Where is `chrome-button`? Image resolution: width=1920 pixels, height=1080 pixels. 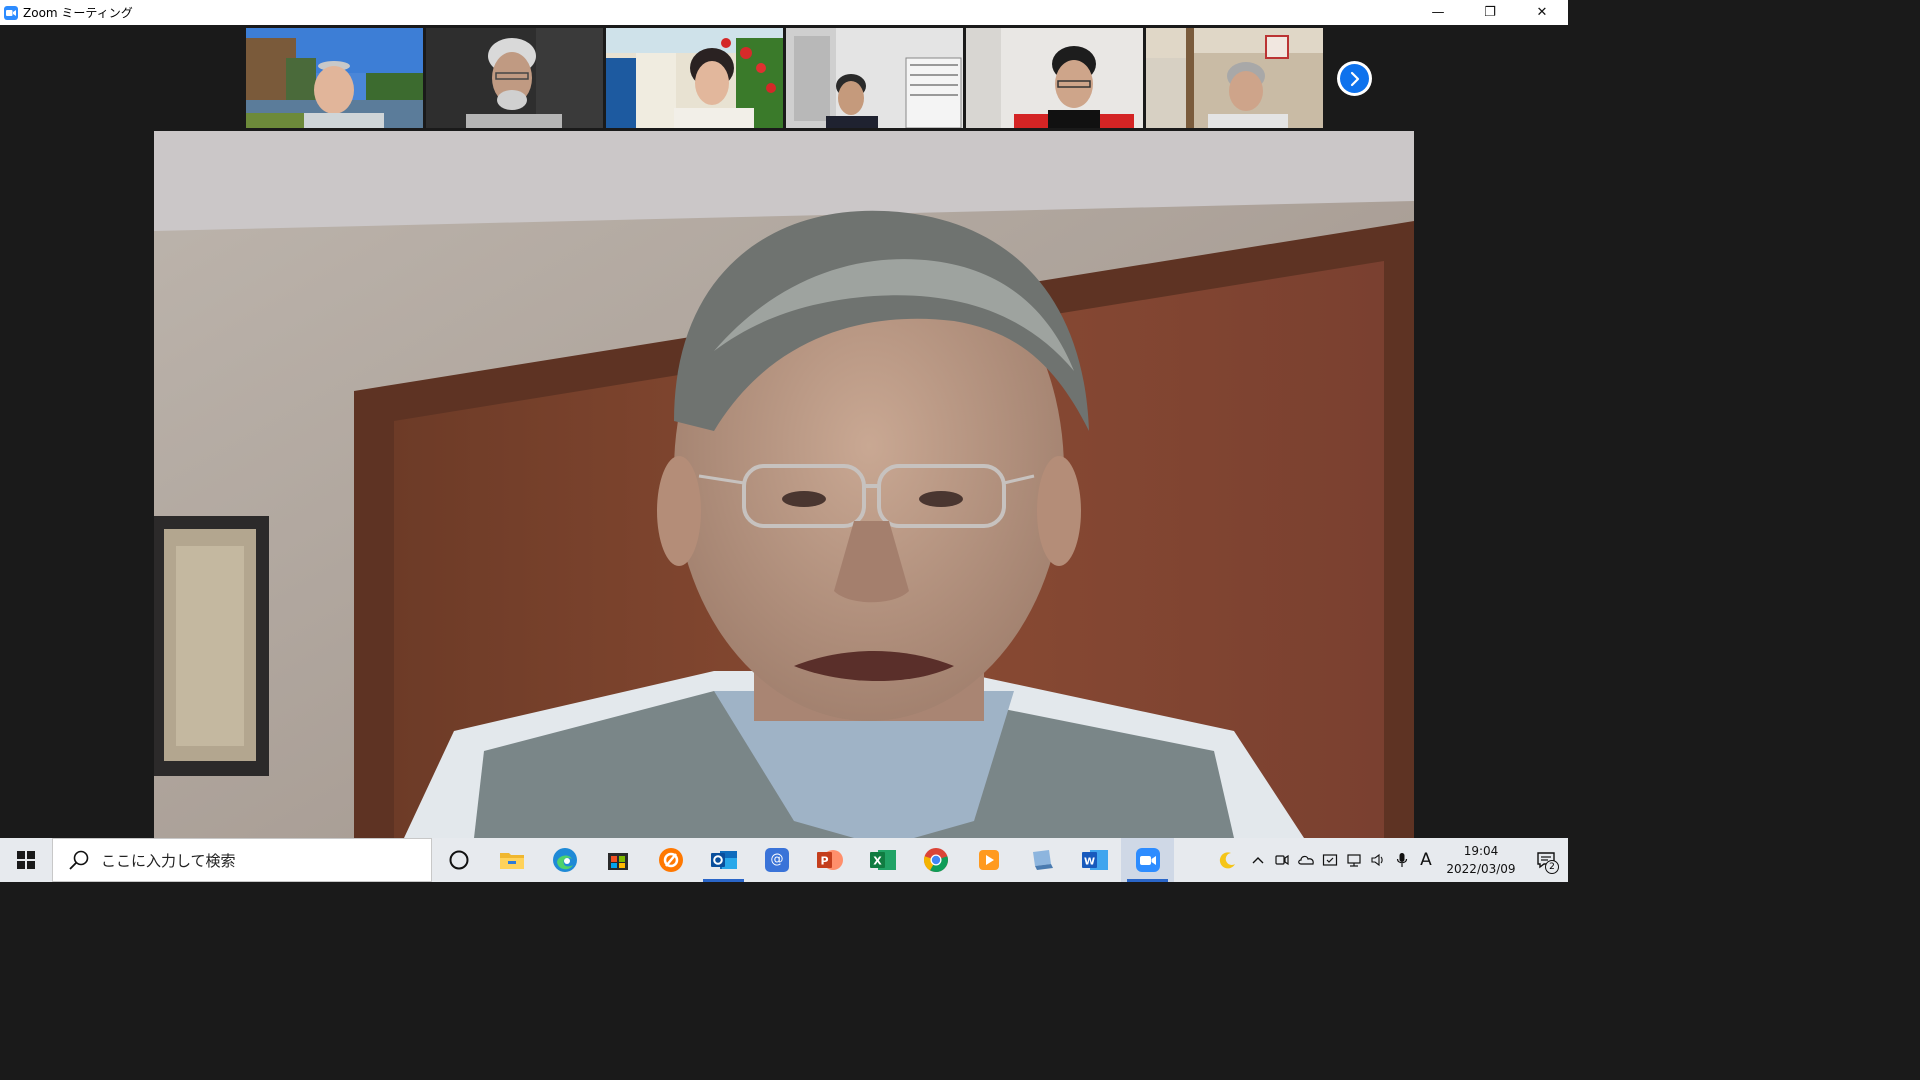 chrome-button is located at coordinates (935, 860).